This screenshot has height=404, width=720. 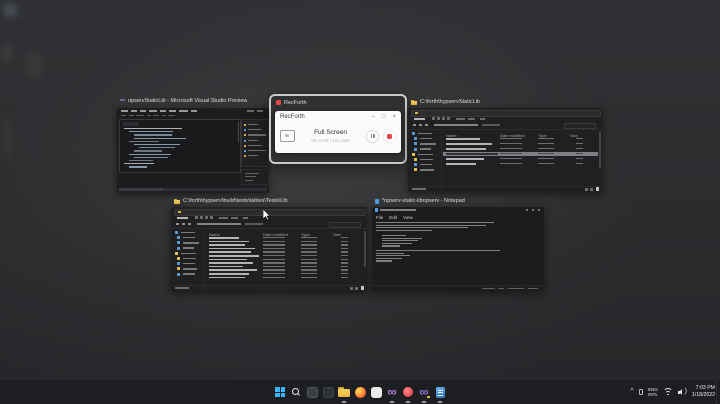 I want to click on show-desktop-button, so click(x=718, y=392).